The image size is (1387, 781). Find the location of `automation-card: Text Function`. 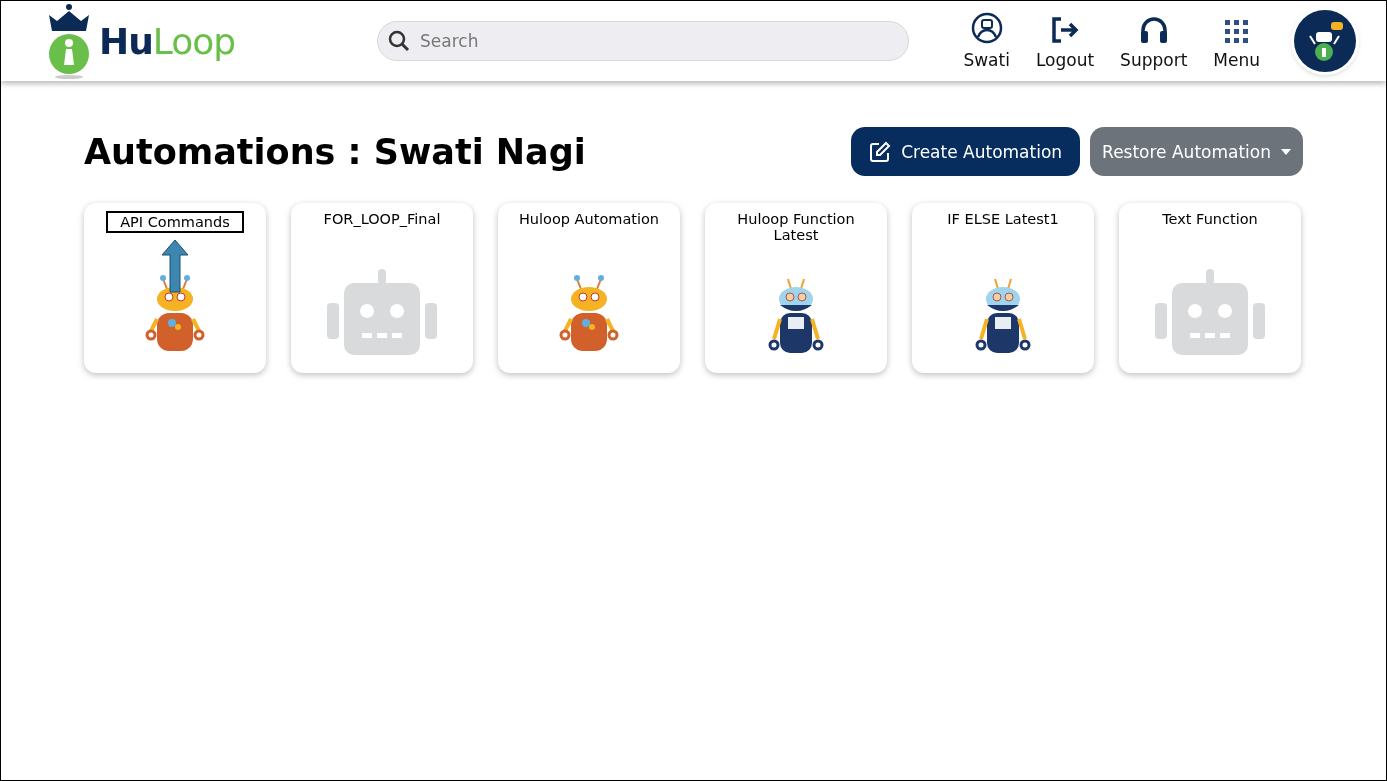

automation-card: Text Function is located at coordinates (1210, 288).